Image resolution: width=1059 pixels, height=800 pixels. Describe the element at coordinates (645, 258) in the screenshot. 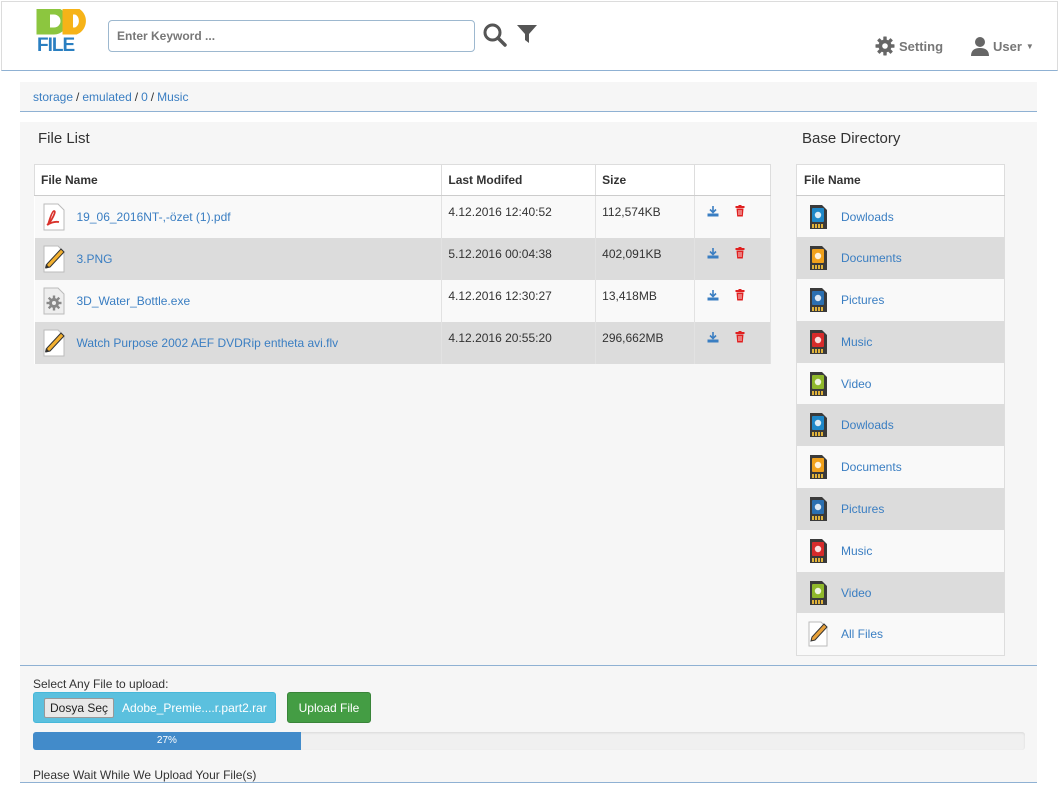

I see `file-size: 402,091KB` at that location.